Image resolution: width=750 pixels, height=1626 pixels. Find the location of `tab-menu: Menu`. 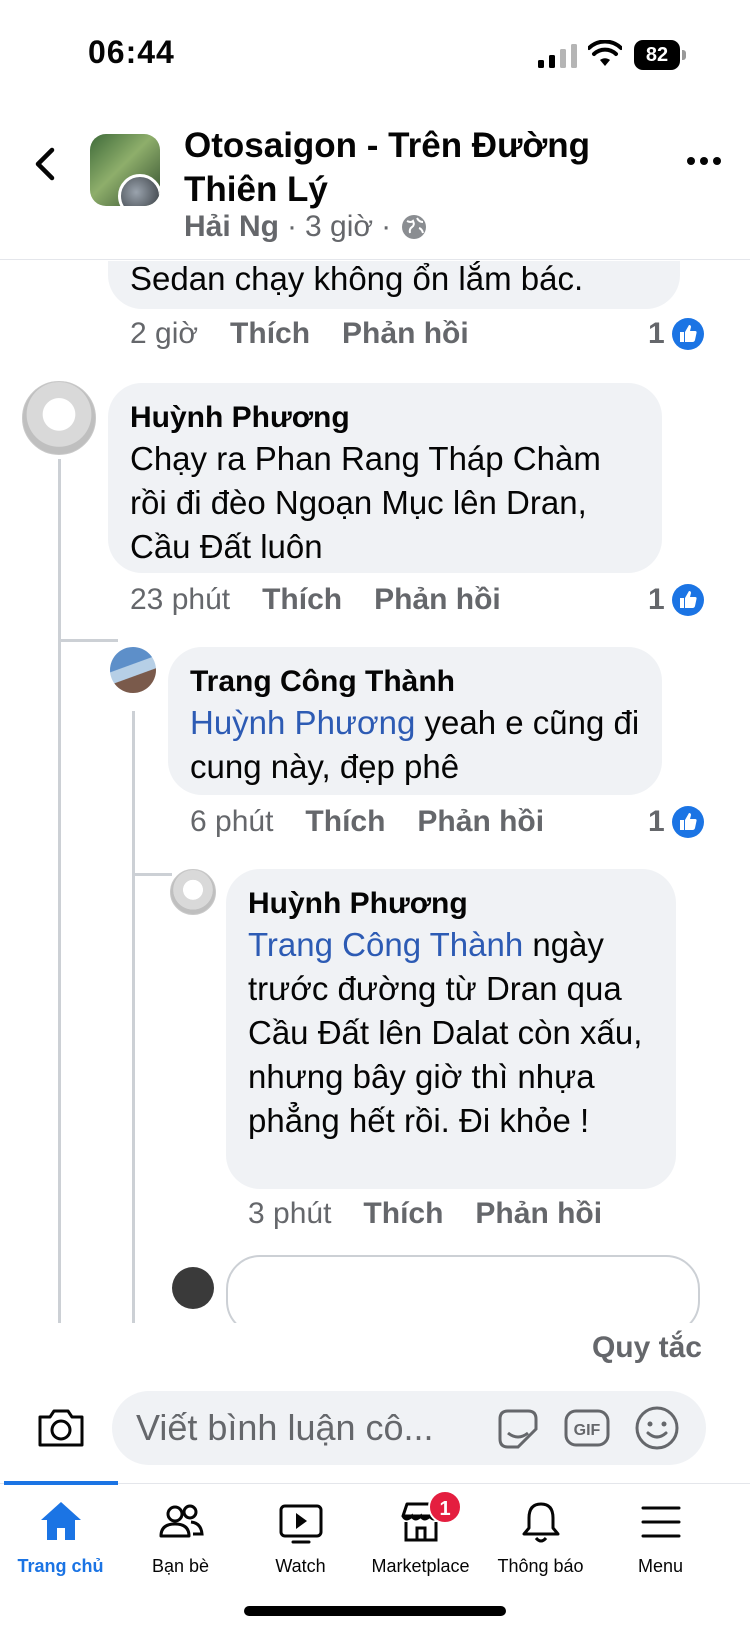

tab-menu: Menu is located at coordinates (660, 1543).